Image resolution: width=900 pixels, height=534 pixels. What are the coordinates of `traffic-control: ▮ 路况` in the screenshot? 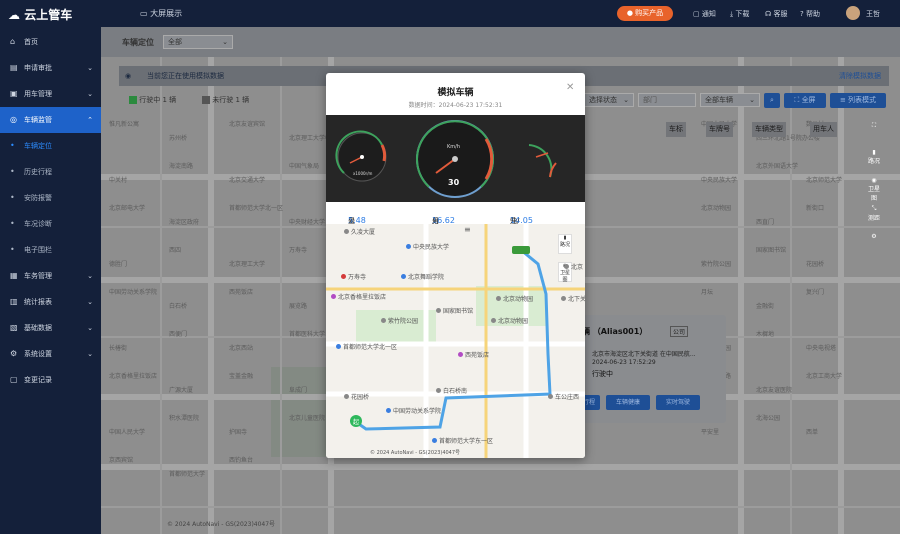 It's located at (874, 157).